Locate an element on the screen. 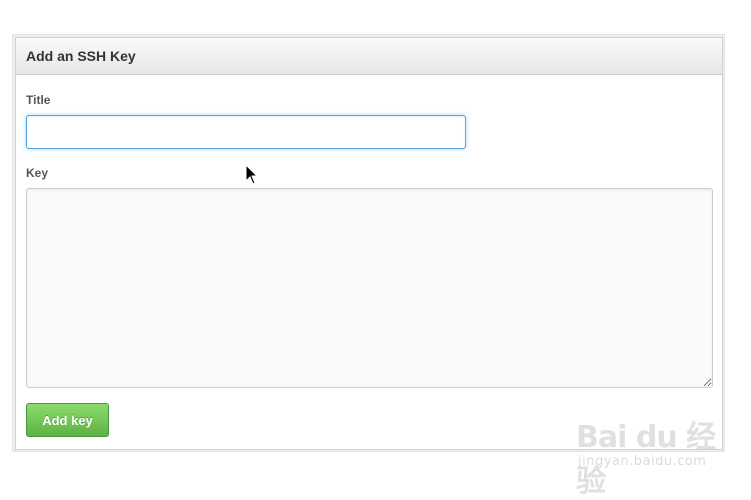  baidu-jingyan-watermark: Bai du 经验 jingyan.baidu.com is located at coordinates (651, 455).